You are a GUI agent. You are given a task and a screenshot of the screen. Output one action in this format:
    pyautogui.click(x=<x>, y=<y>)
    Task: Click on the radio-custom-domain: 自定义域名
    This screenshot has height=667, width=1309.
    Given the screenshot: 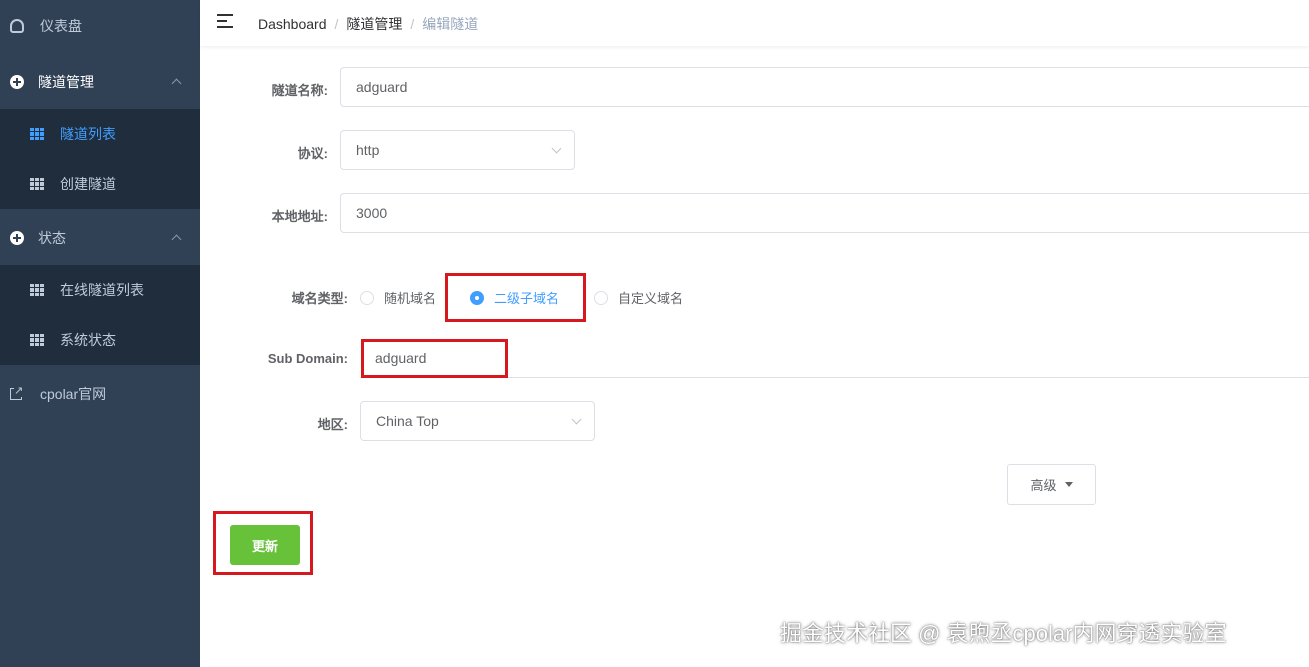 What is the action you would take?
    pyautogui.click(x=638, y=297)
    